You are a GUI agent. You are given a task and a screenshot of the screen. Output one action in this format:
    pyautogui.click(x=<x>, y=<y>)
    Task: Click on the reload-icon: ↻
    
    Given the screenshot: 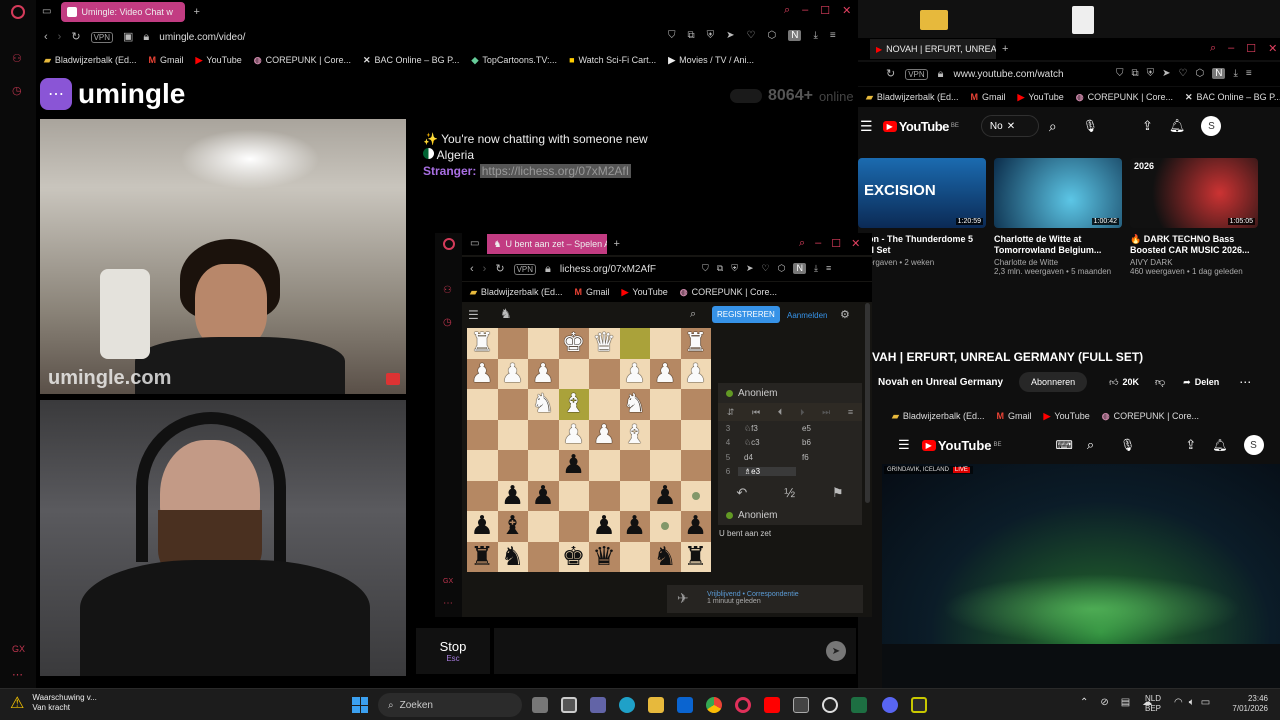 What is the action you would take?
    pyautogui.click(x=890, y=74)
    